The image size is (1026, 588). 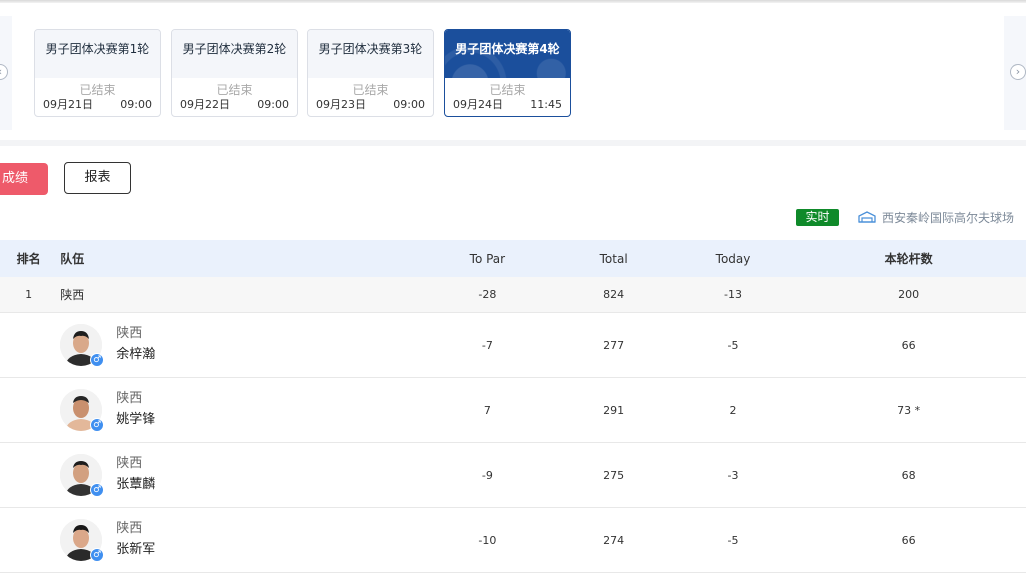 I want to click on round-title: 男子团体决赛第3轮, so click(x=370, y=54).